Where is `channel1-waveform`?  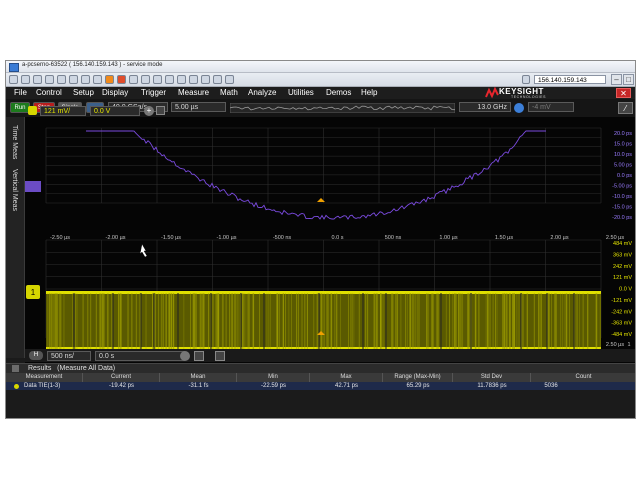
channel1-waveform is located at coordinates (323, 320).